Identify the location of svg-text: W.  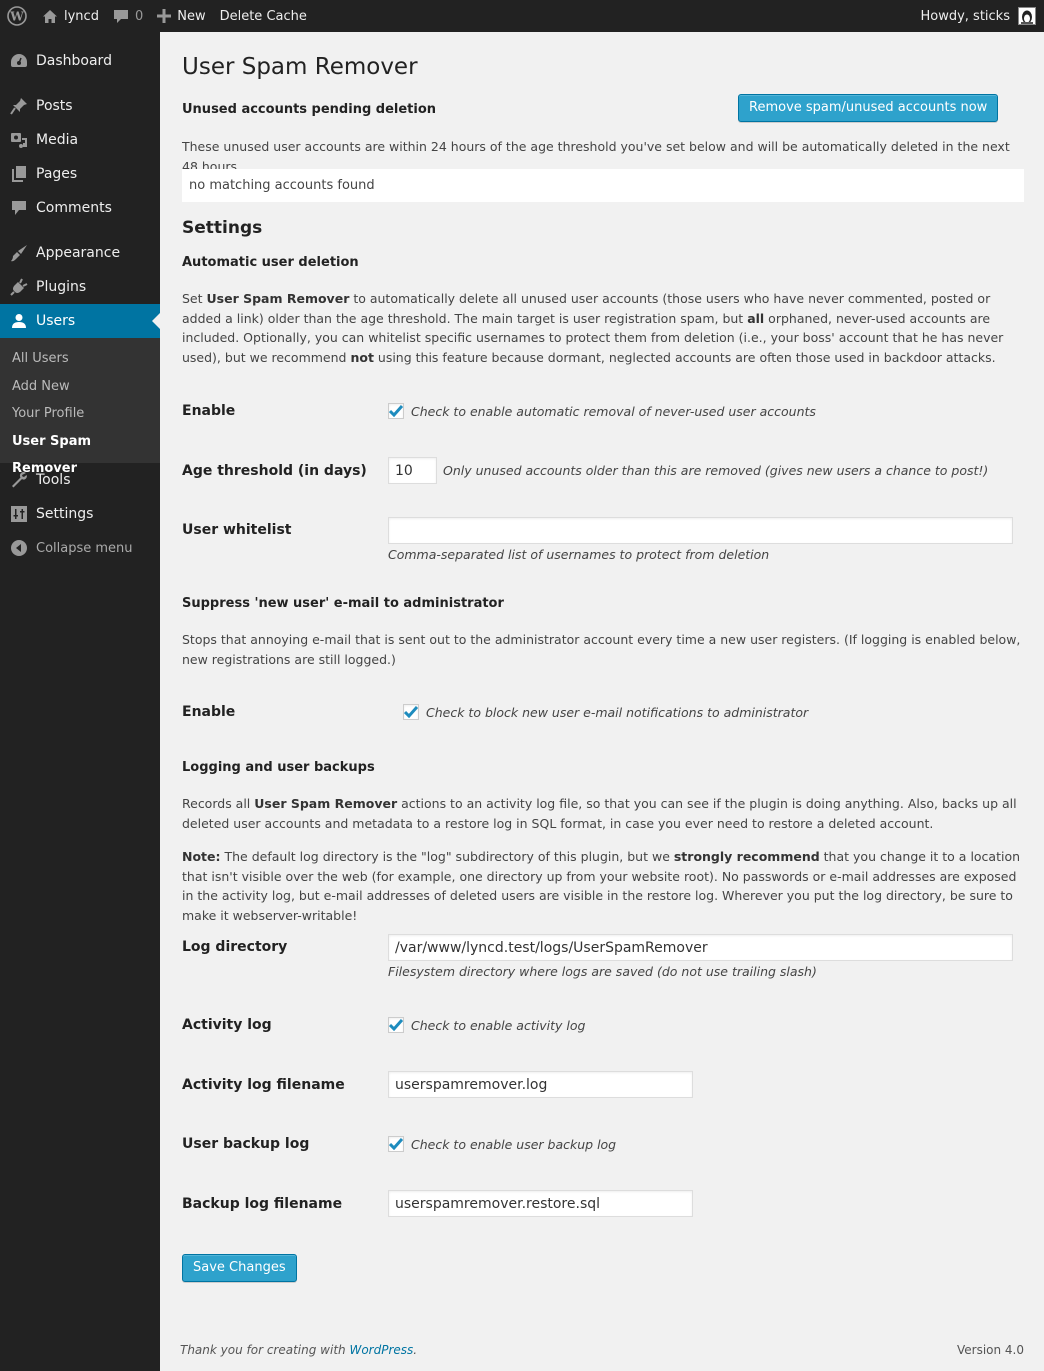
(16, 17).